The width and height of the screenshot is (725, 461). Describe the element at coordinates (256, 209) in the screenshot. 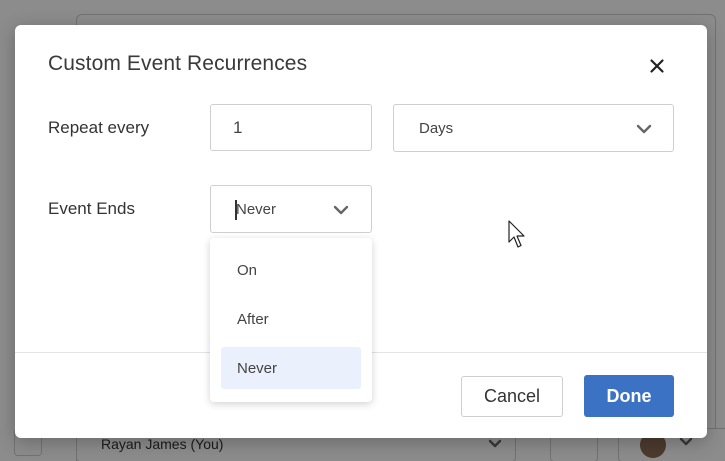

I see `event-ends-value: Never` at that location.